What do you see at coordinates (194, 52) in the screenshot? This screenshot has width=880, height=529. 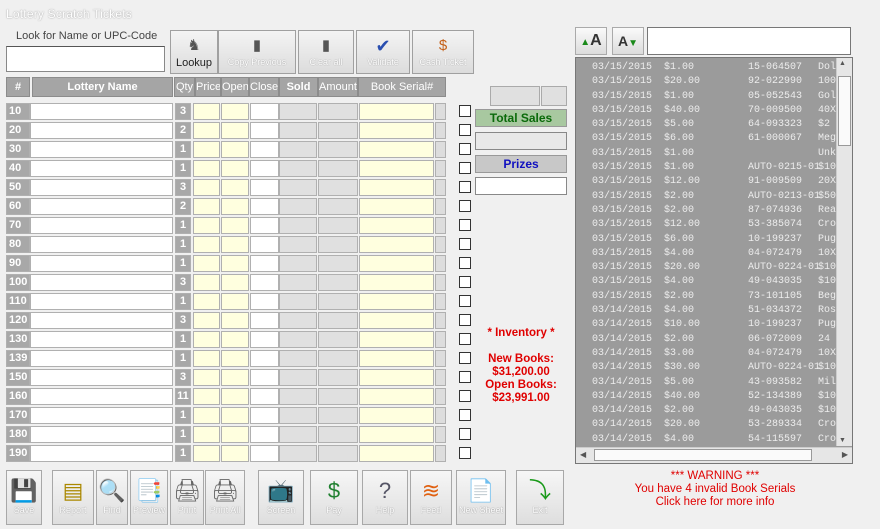 I see `lookup-button: ♞ Lookup` at bounding box center [194, 52].